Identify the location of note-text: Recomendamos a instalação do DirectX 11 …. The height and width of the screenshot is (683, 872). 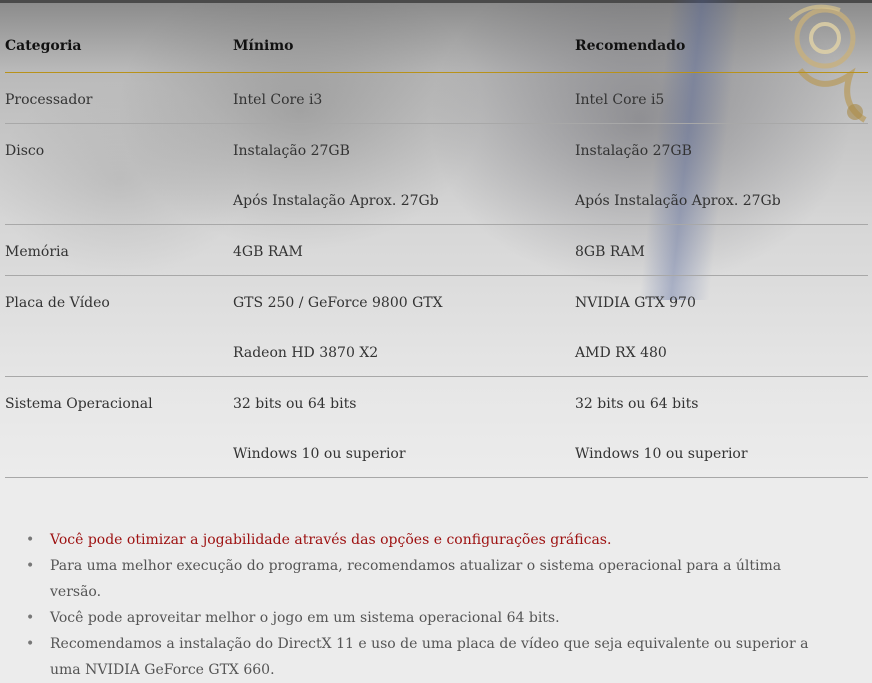
(429, 657).